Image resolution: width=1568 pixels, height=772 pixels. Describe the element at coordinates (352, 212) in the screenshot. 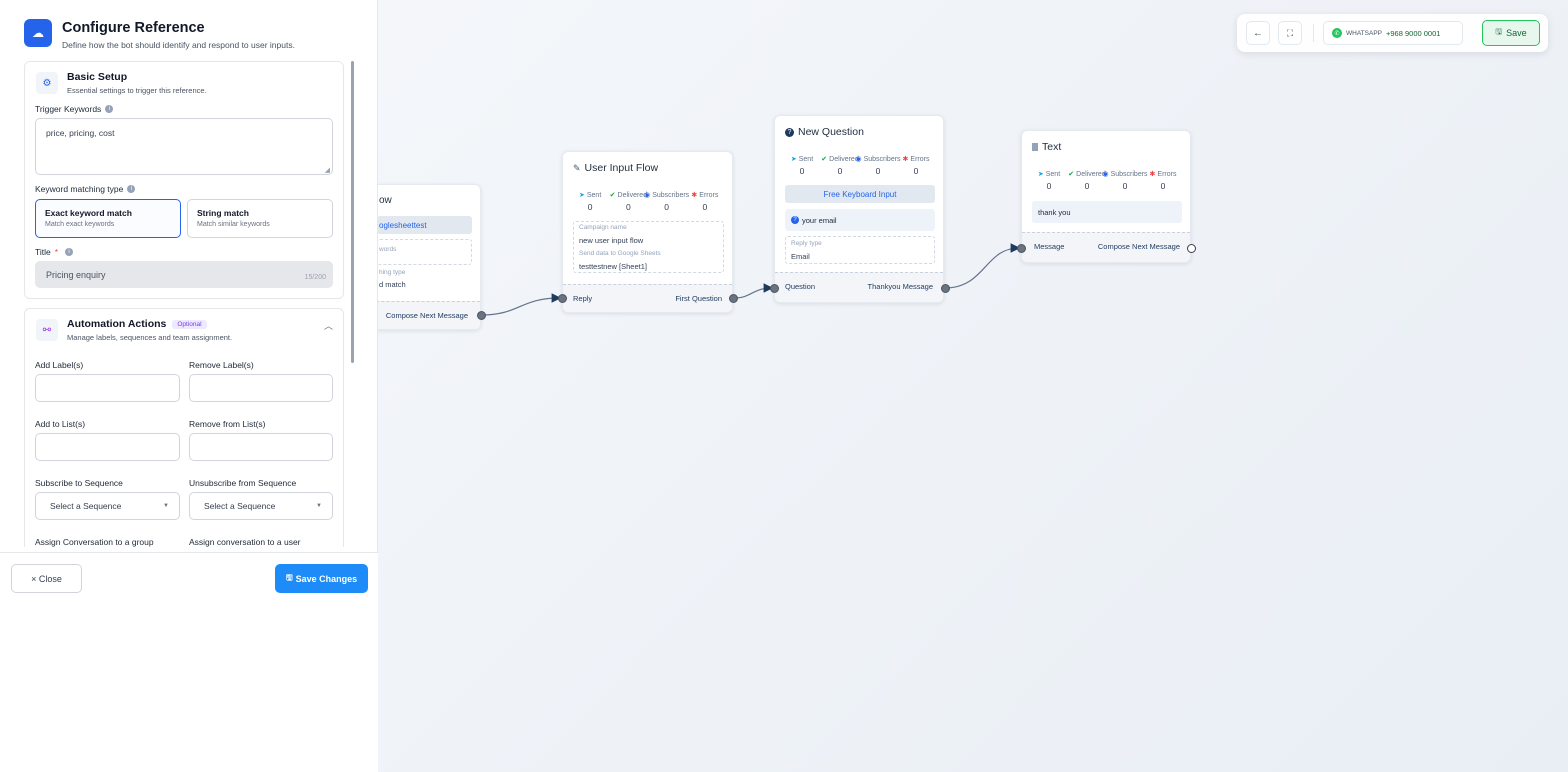

I see `panel-scrollbar` at that location.